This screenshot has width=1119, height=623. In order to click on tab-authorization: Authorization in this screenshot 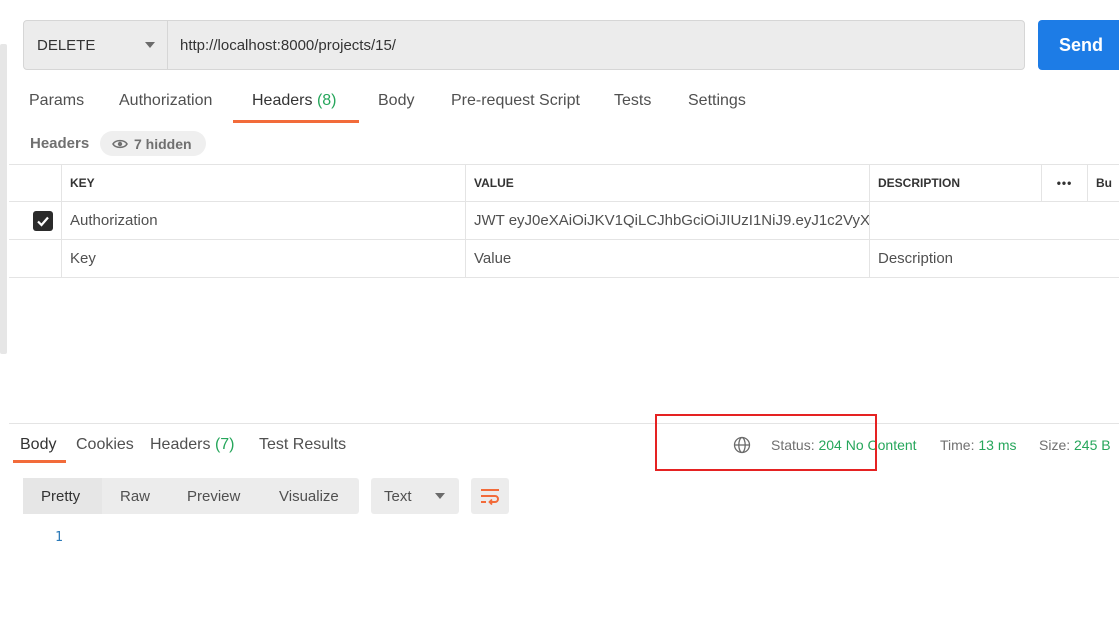, I will do `click(165, 101)`.